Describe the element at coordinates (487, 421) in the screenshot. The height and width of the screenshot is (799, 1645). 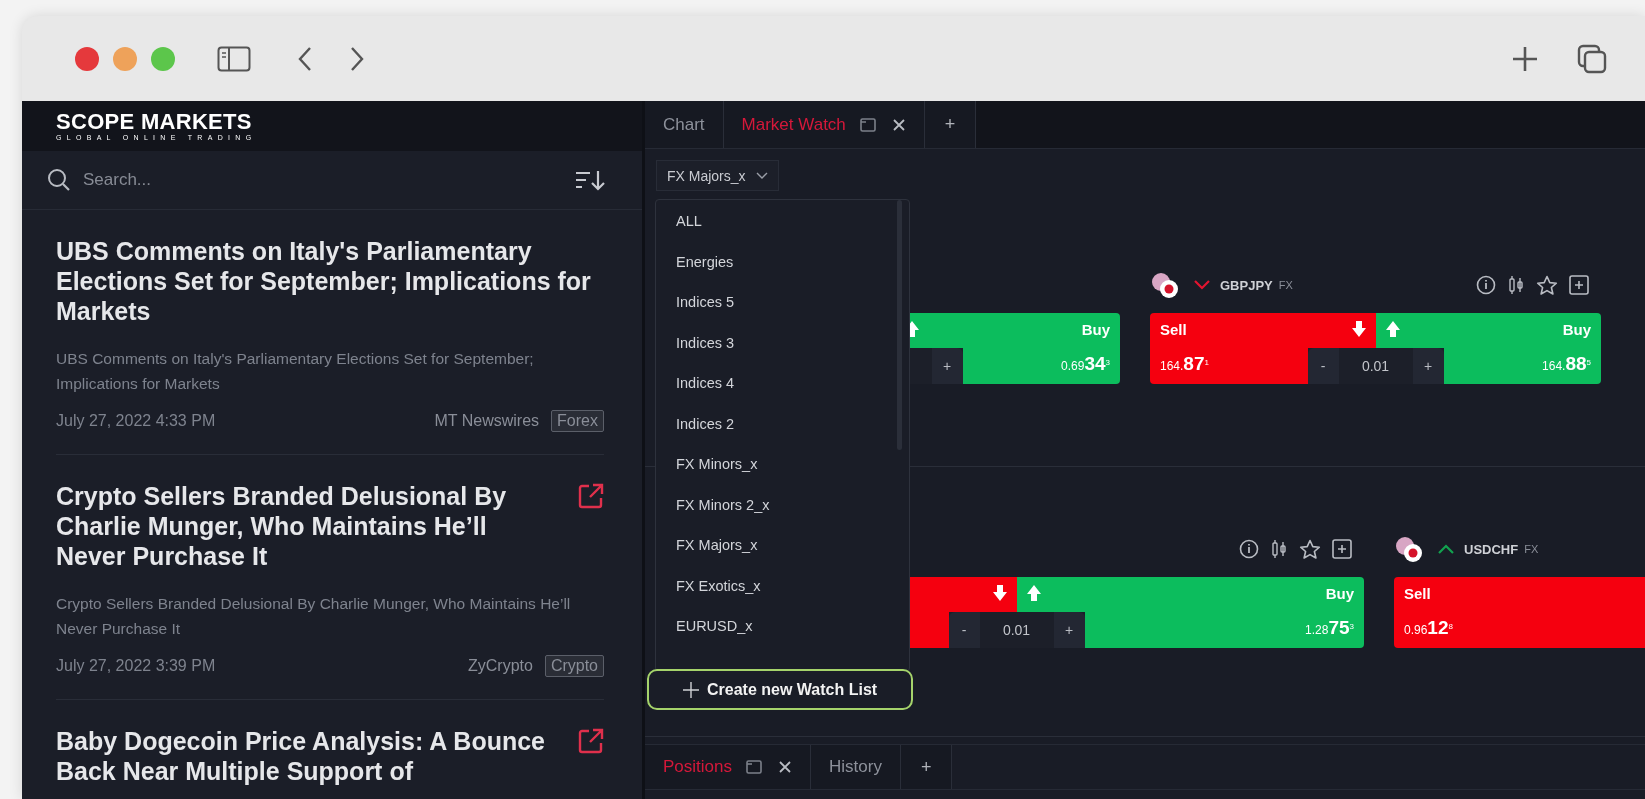
I see `news-source: MT Newswires` at that location.